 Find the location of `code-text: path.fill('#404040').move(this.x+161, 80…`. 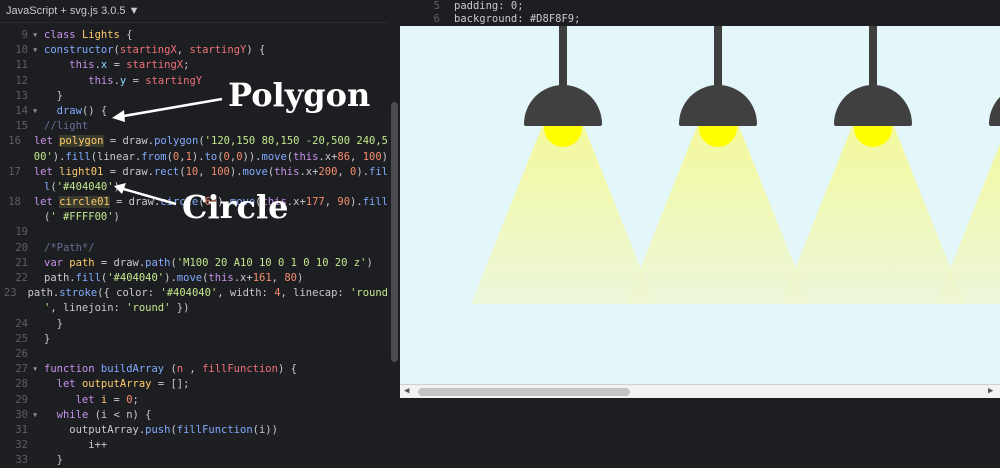

code-text: path.fill('#404040').move(this.x+161, 80… is located at coordinates (173, 278).